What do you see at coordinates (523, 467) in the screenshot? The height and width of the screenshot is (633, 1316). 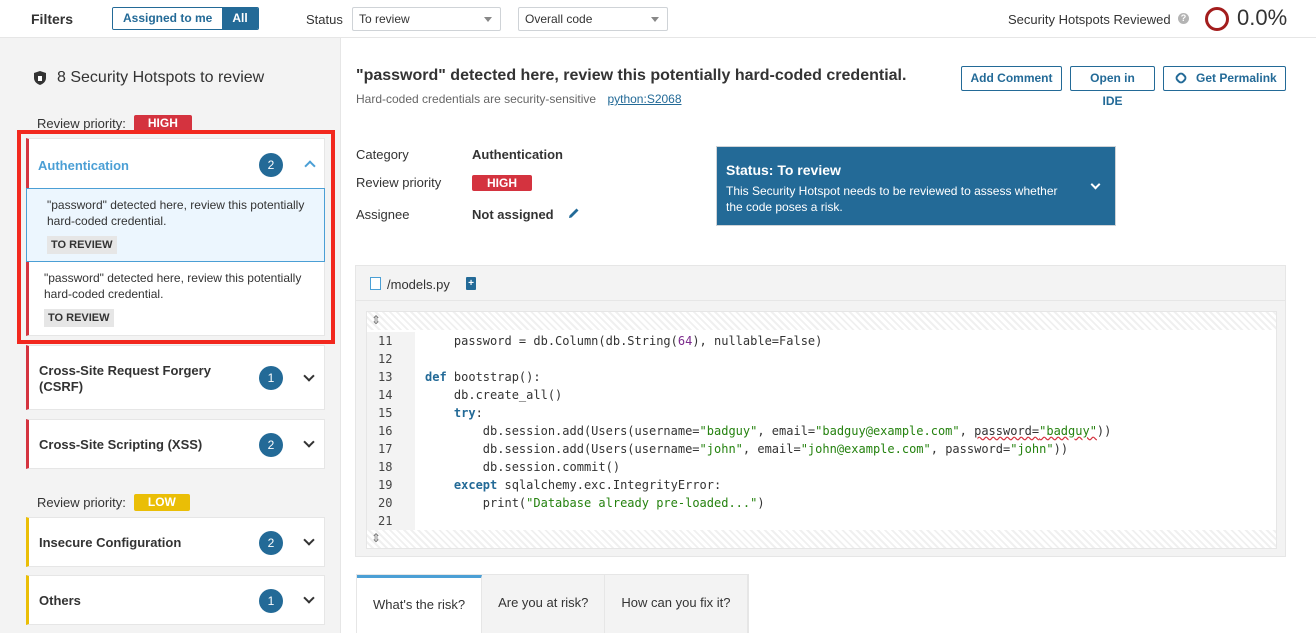 I see `line-source: db.session.commit()` at bounding box center [523, 467].